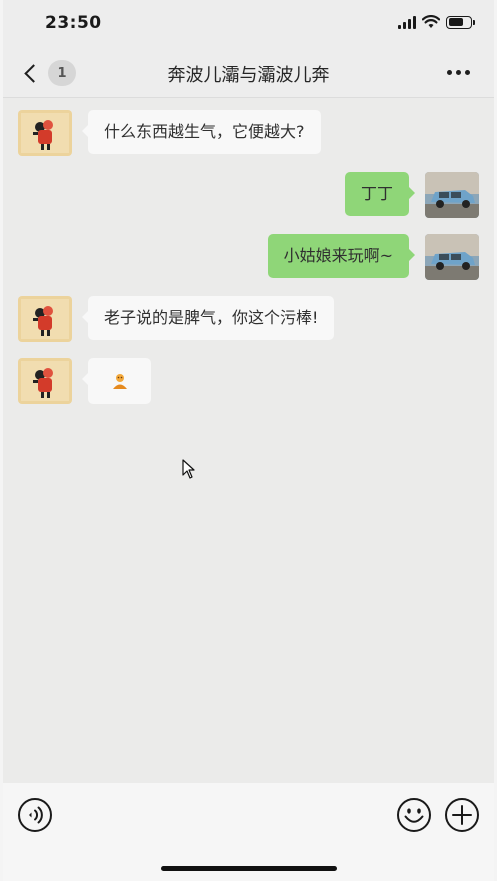 This screenshot has width=497, height=881. Describe the element at coordinates (73, 23) in the screenshot. I see `status-time: 23:50` at that location.